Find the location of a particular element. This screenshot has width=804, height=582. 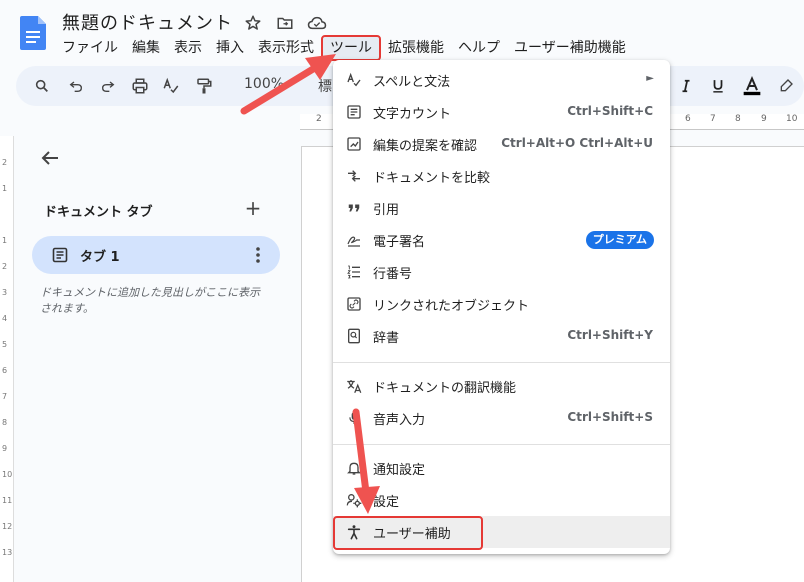

menu-item-voice-typing: 音声入力 Ctrl+Shift+S is located at coordinates (501, 418).